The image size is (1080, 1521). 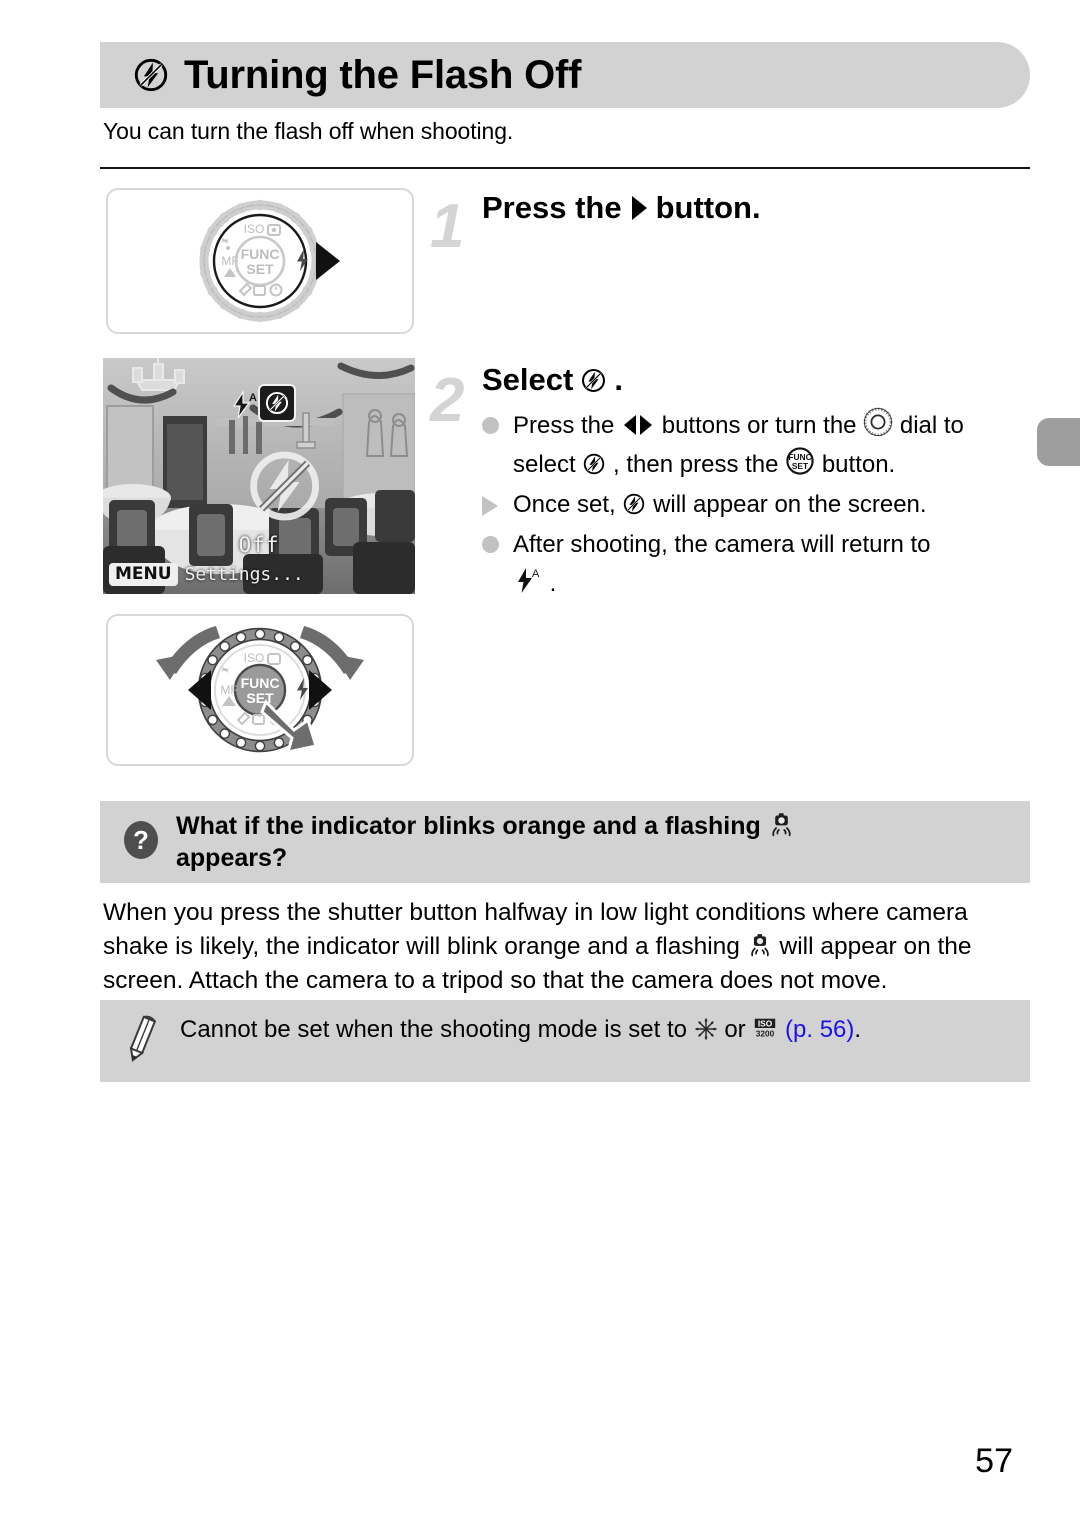 I want to click on bullet-text-part: , then press the, so click(x=699, y=464).